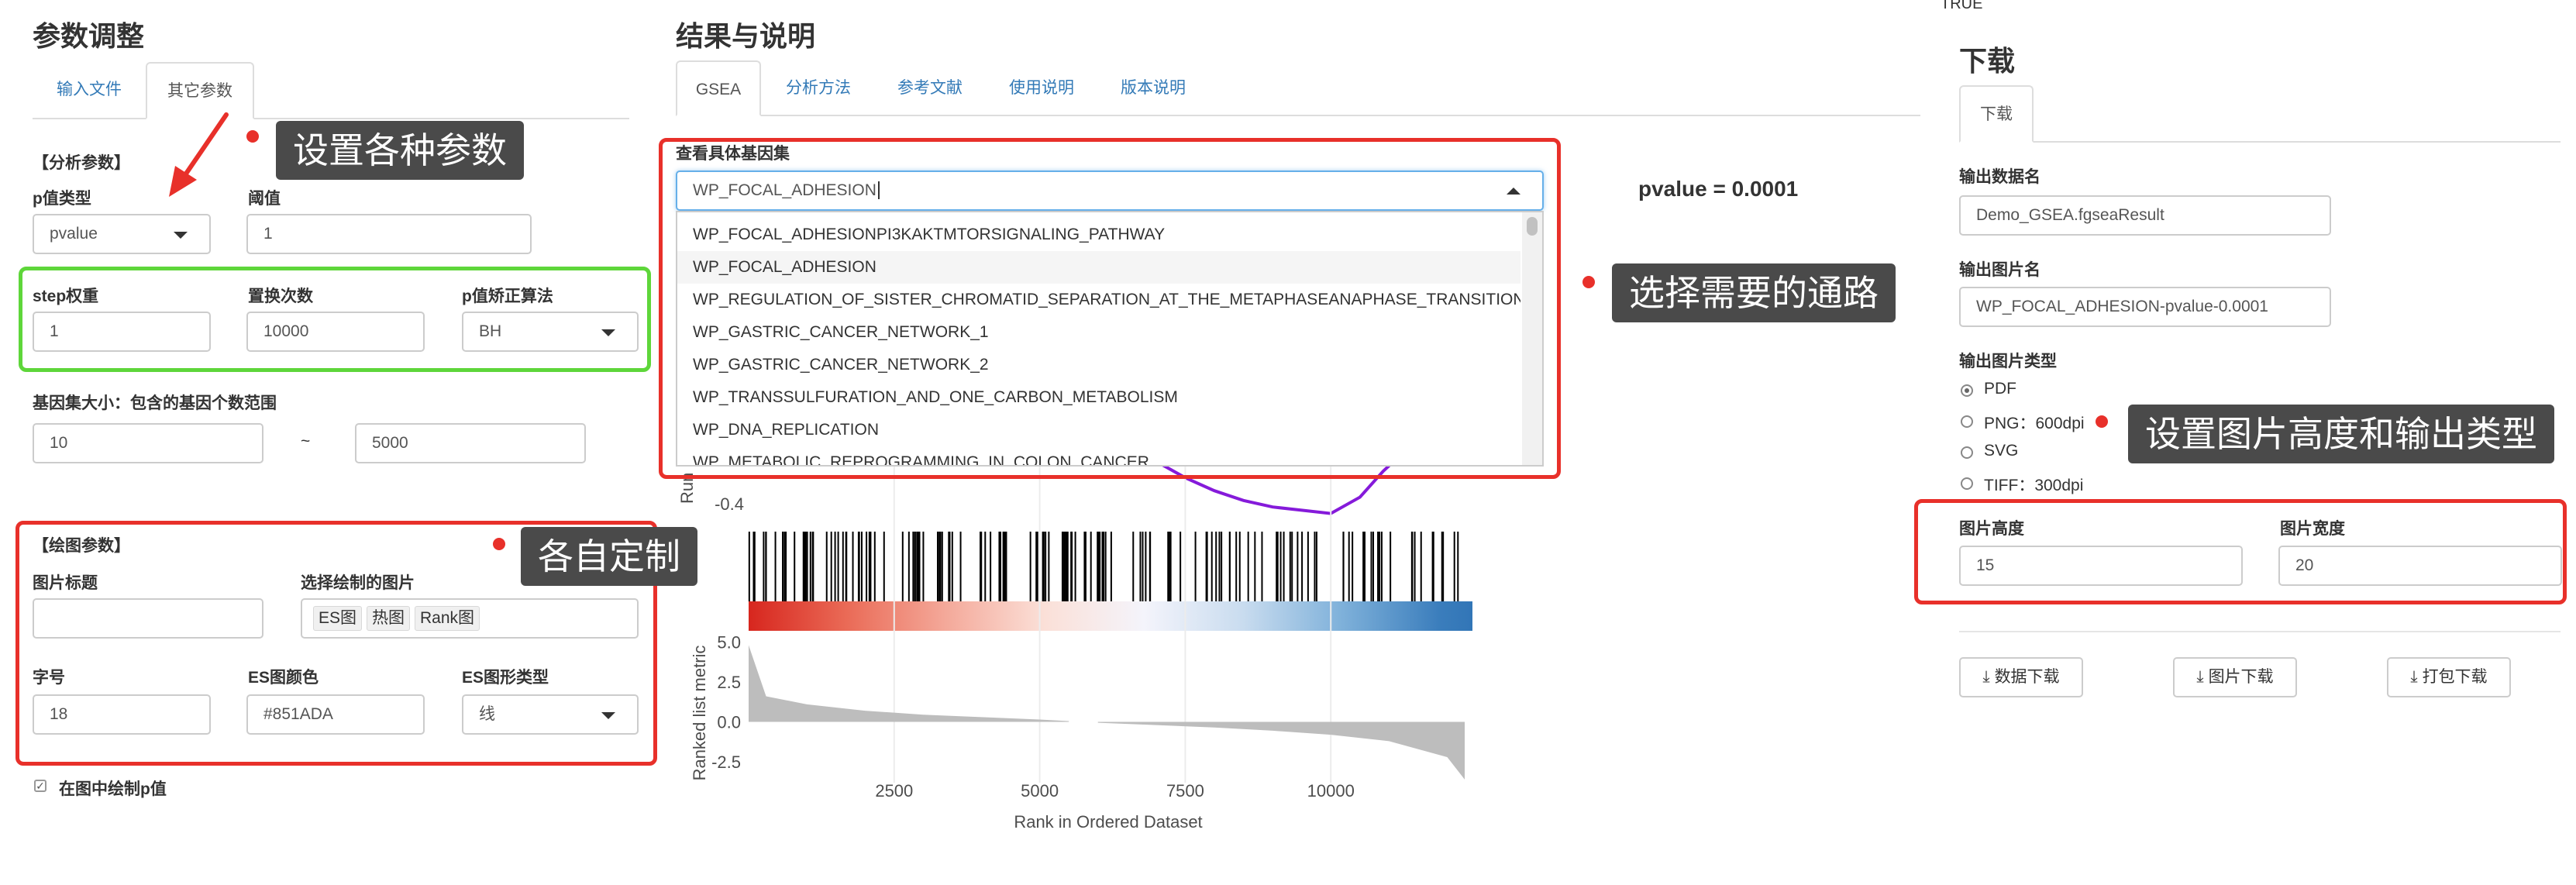 The image size is (2576, 885). What do you see at coordinates (2034, 485) in the screenshot?
I see `radio-tiff-label: TIFF：300dpi` at bounding box center [2034, 485].